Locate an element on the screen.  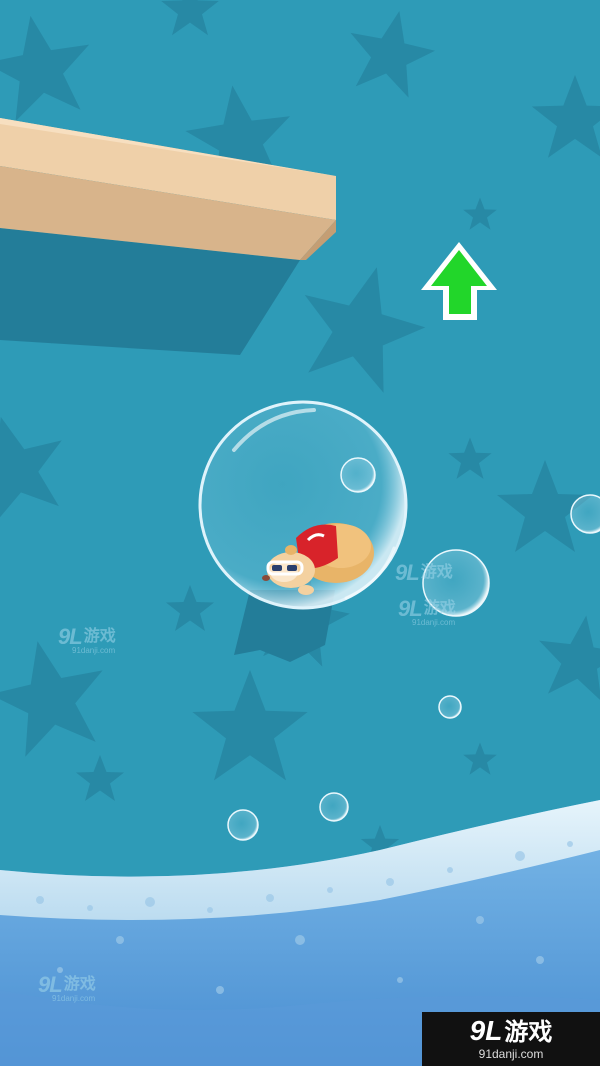
badge-domain: 91danji.com is located at coordinates (511, 1054).